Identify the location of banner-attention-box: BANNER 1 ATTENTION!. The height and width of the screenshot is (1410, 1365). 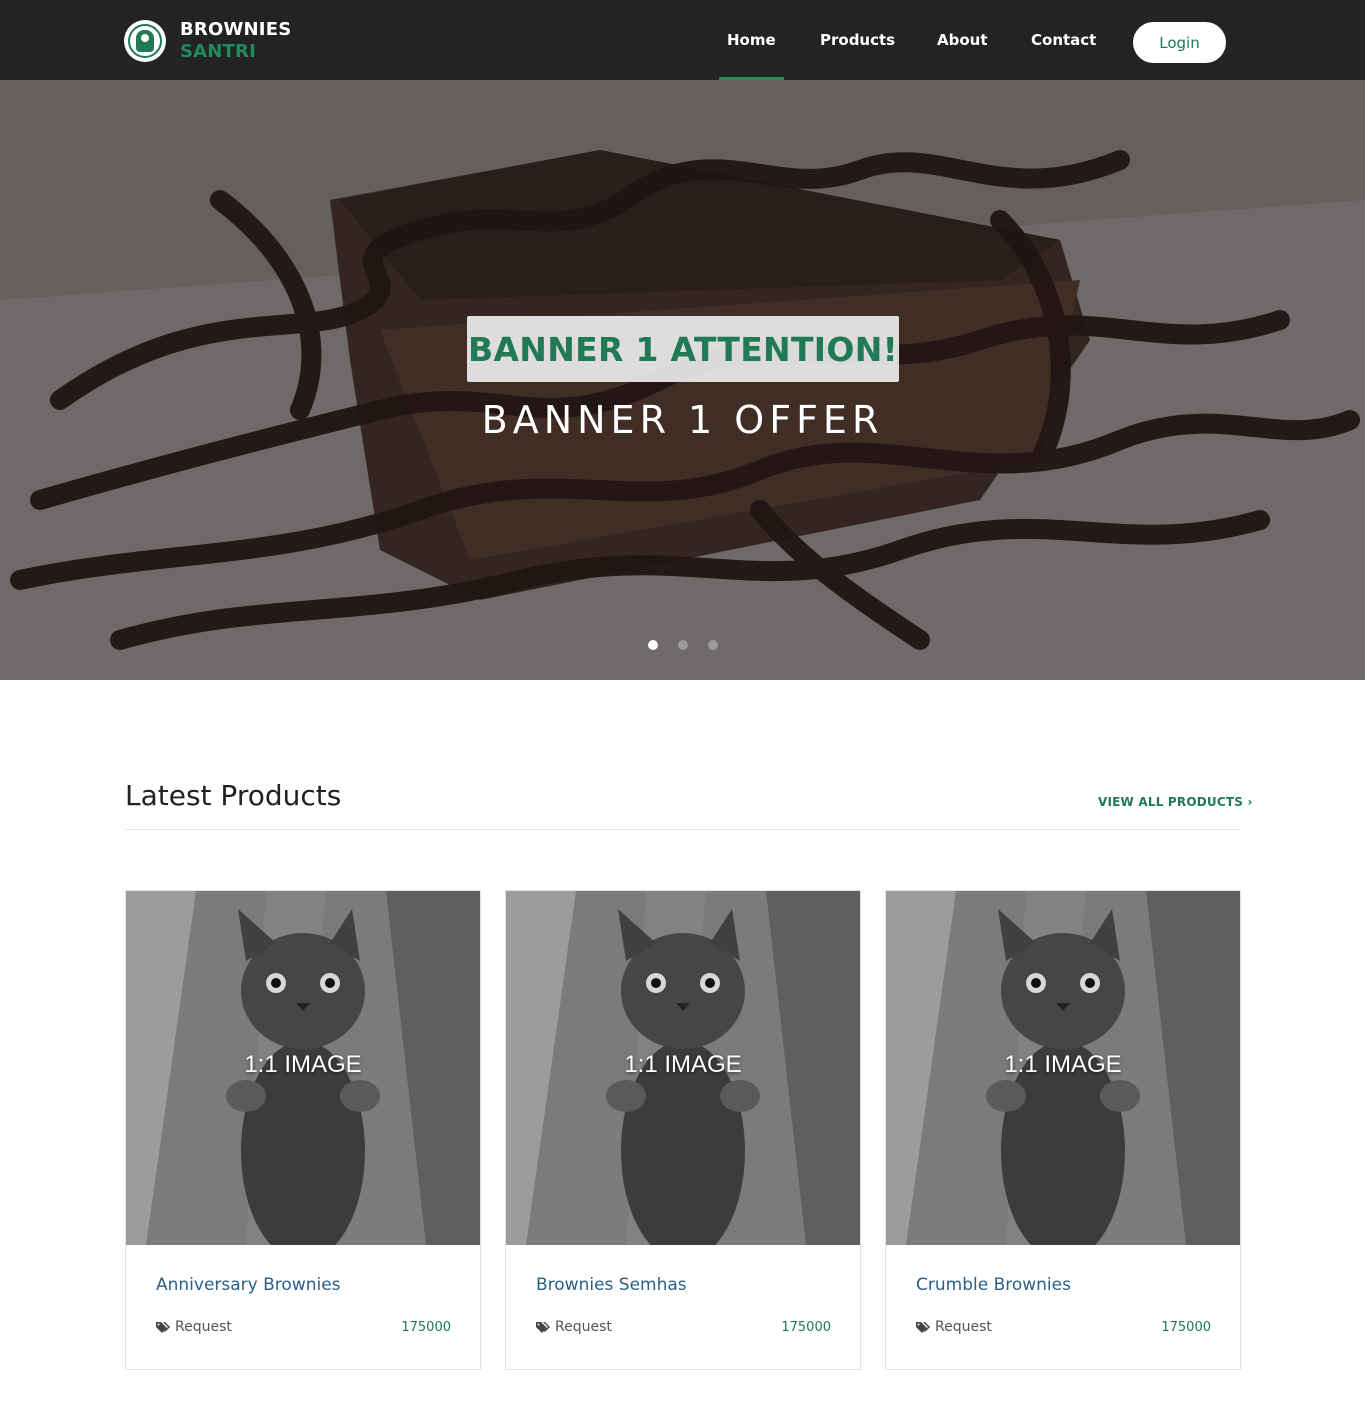
(683, 349).